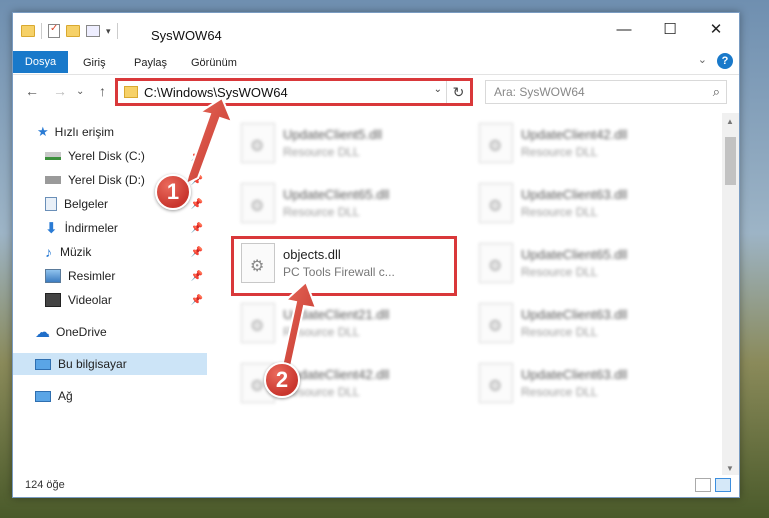  I want to click on search-input, so click(586, 92).